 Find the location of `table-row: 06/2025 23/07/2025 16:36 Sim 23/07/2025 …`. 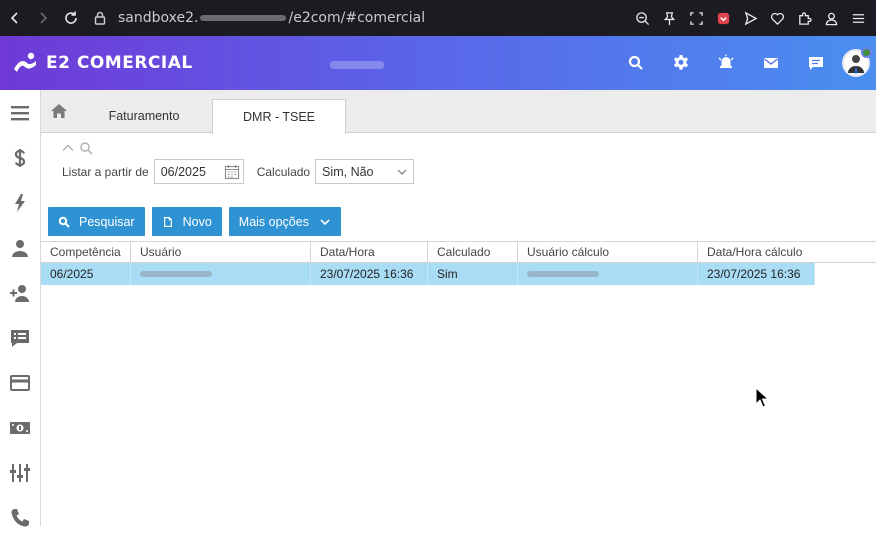

table-row: 06/2025 23/07/2025 16:36 Sim 23/07/2025 … is located at coordinates (458, 274).